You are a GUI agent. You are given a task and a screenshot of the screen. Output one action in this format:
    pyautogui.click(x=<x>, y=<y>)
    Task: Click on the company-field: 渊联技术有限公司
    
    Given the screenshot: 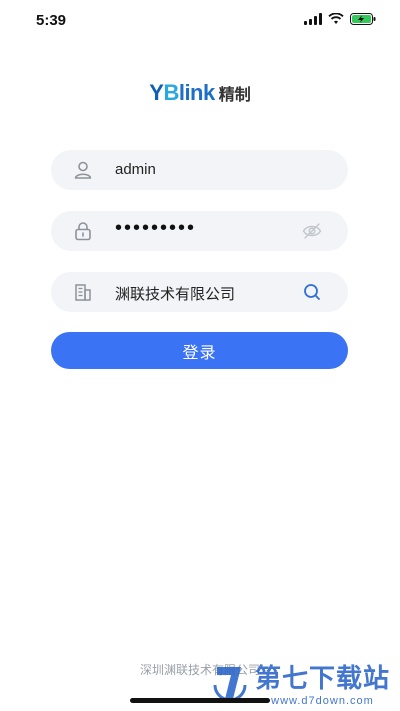 What is the action you would take?
    pyautogui.click(x=199, y=292)
    